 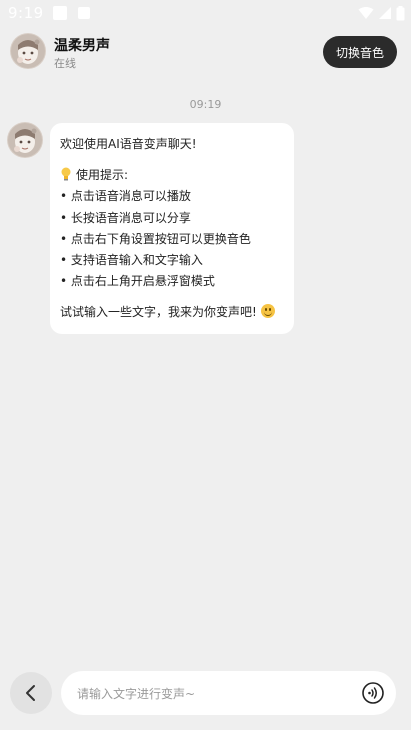 I want to click on message-line-text: 使用提示:, so click(x=102, y=175).